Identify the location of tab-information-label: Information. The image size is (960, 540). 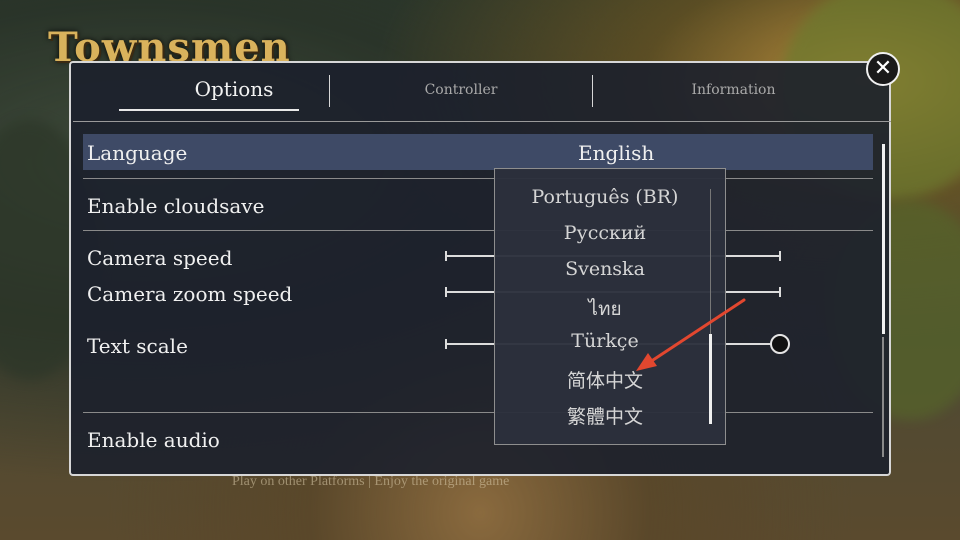
(733, 90).